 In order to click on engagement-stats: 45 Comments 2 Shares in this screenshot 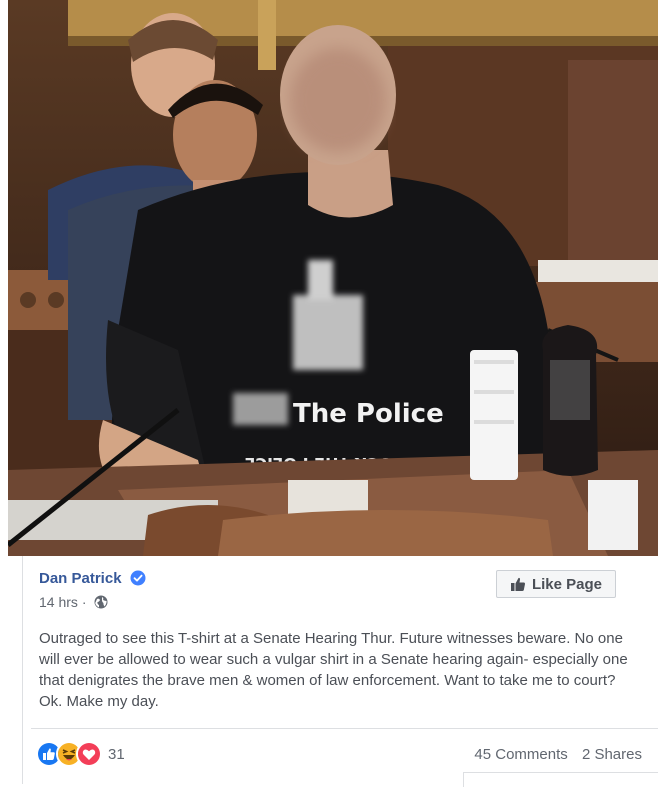, I will do `click(553, 754)`.